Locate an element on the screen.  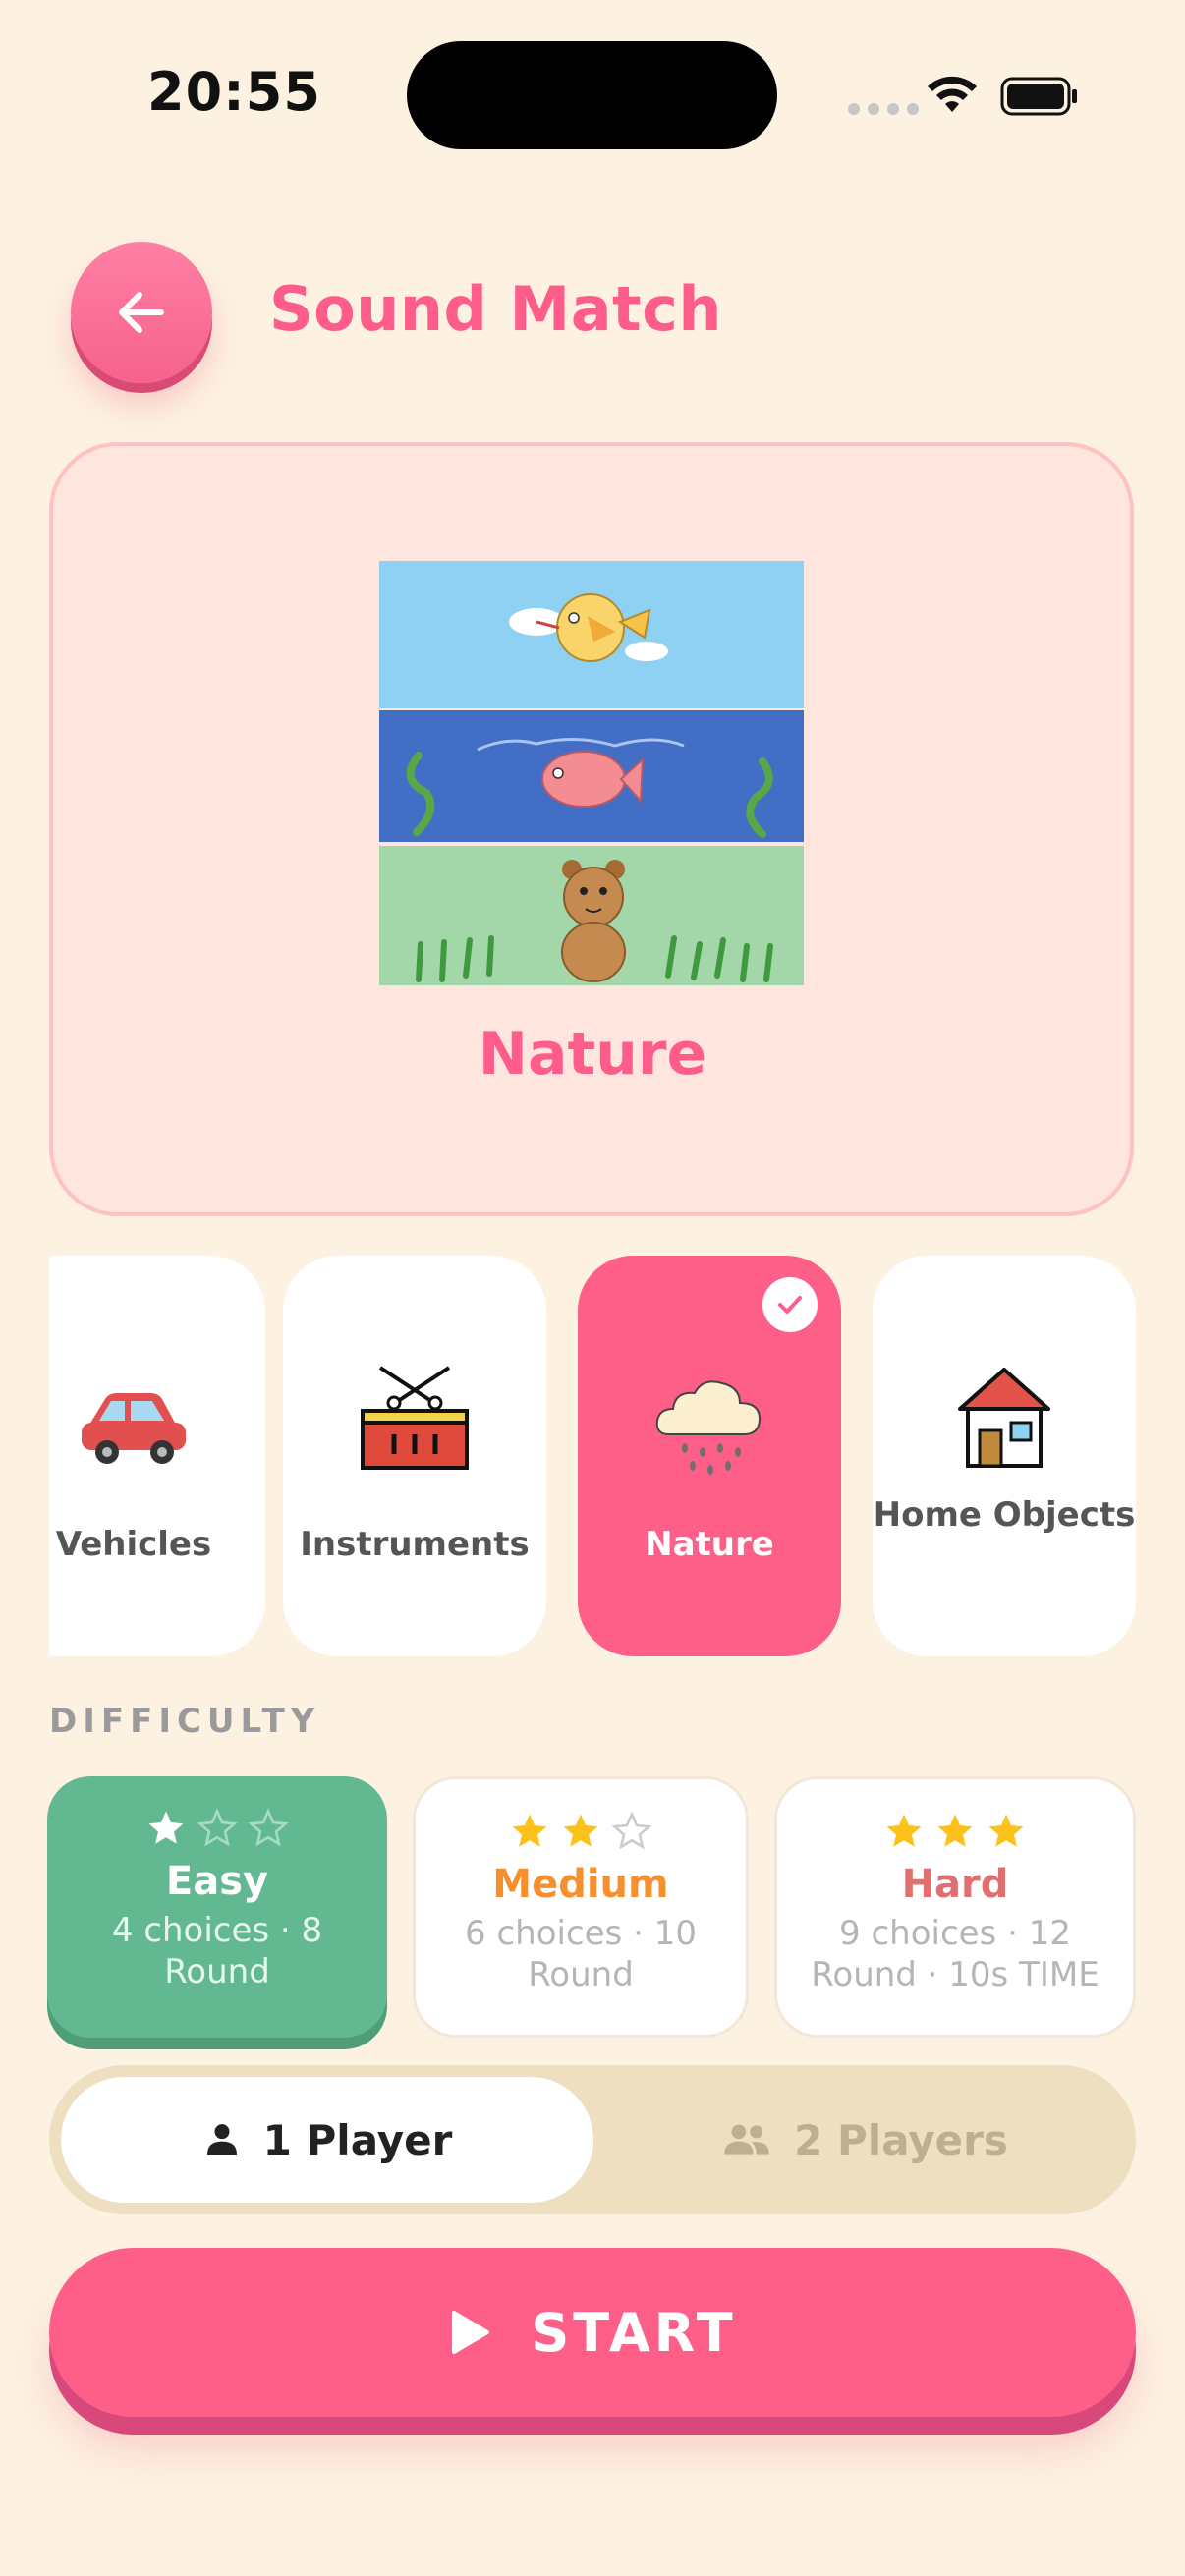
difficulty-name: Easy is located at coordinates (217, 1881).